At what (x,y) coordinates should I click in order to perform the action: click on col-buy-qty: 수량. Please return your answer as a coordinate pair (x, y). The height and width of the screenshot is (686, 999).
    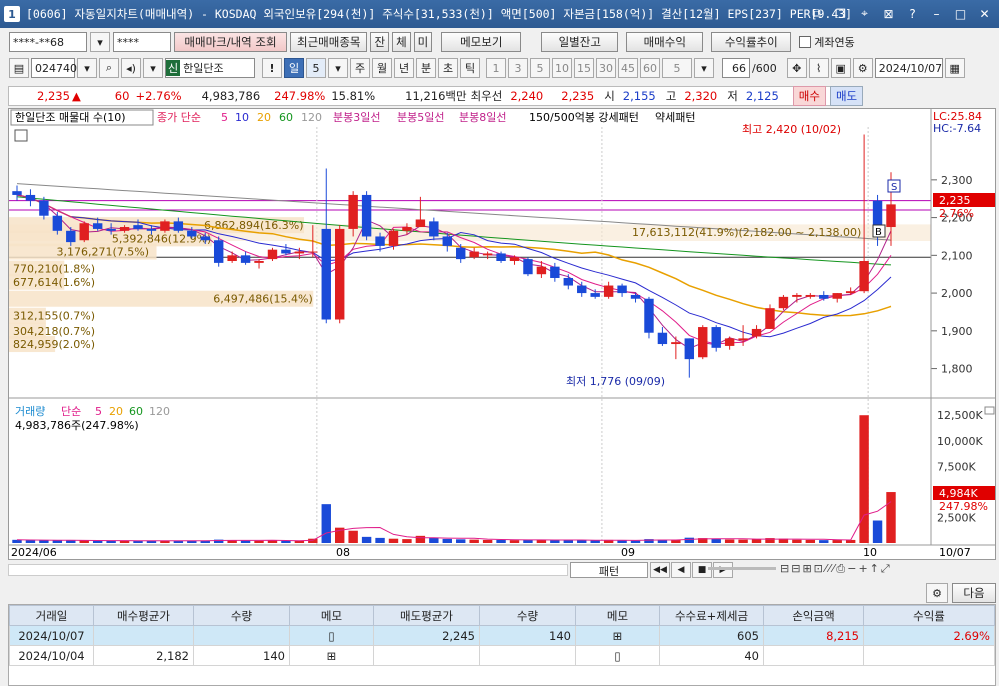
    Looking at the image, I should click on (241, 615).